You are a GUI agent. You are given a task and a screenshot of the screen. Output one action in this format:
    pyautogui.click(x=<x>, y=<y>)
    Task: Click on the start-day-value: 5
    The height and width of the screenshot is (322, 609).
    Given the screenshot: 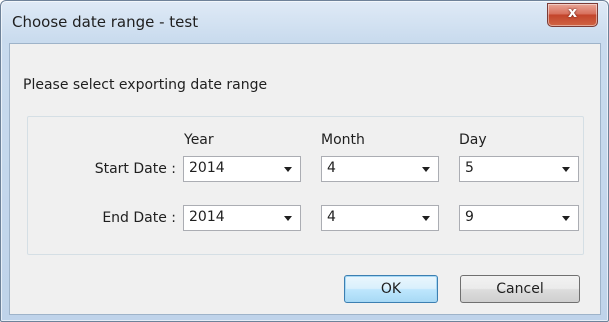 What is the action you would take?
    pyautogui.click(x=469, y=168)
    